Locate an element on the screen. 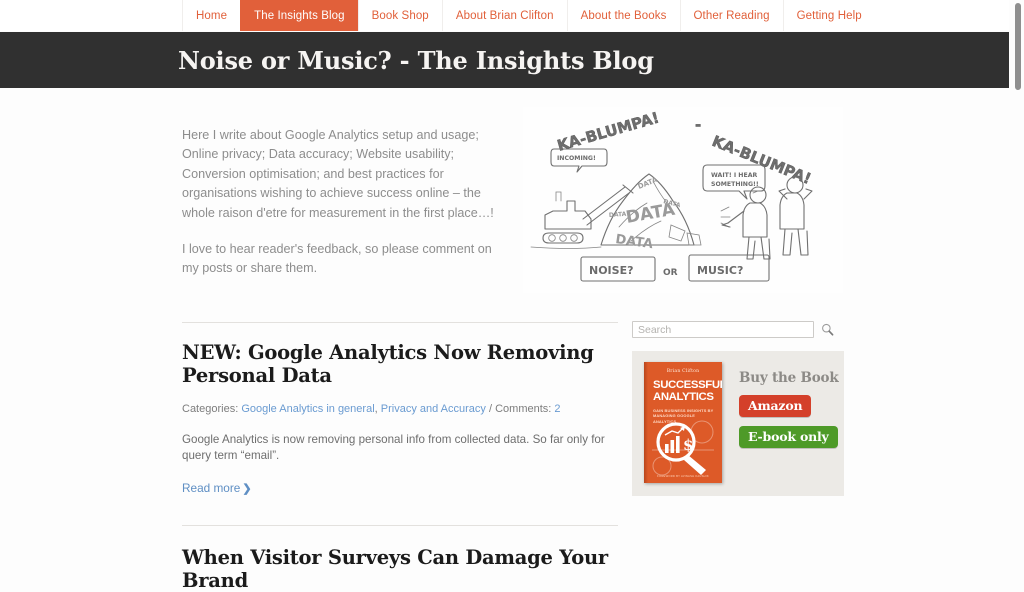 The height and width of the screenshot is (592, 1024). book-cover-title-line2: ANALYTICS is located at coordinates (683, 397).